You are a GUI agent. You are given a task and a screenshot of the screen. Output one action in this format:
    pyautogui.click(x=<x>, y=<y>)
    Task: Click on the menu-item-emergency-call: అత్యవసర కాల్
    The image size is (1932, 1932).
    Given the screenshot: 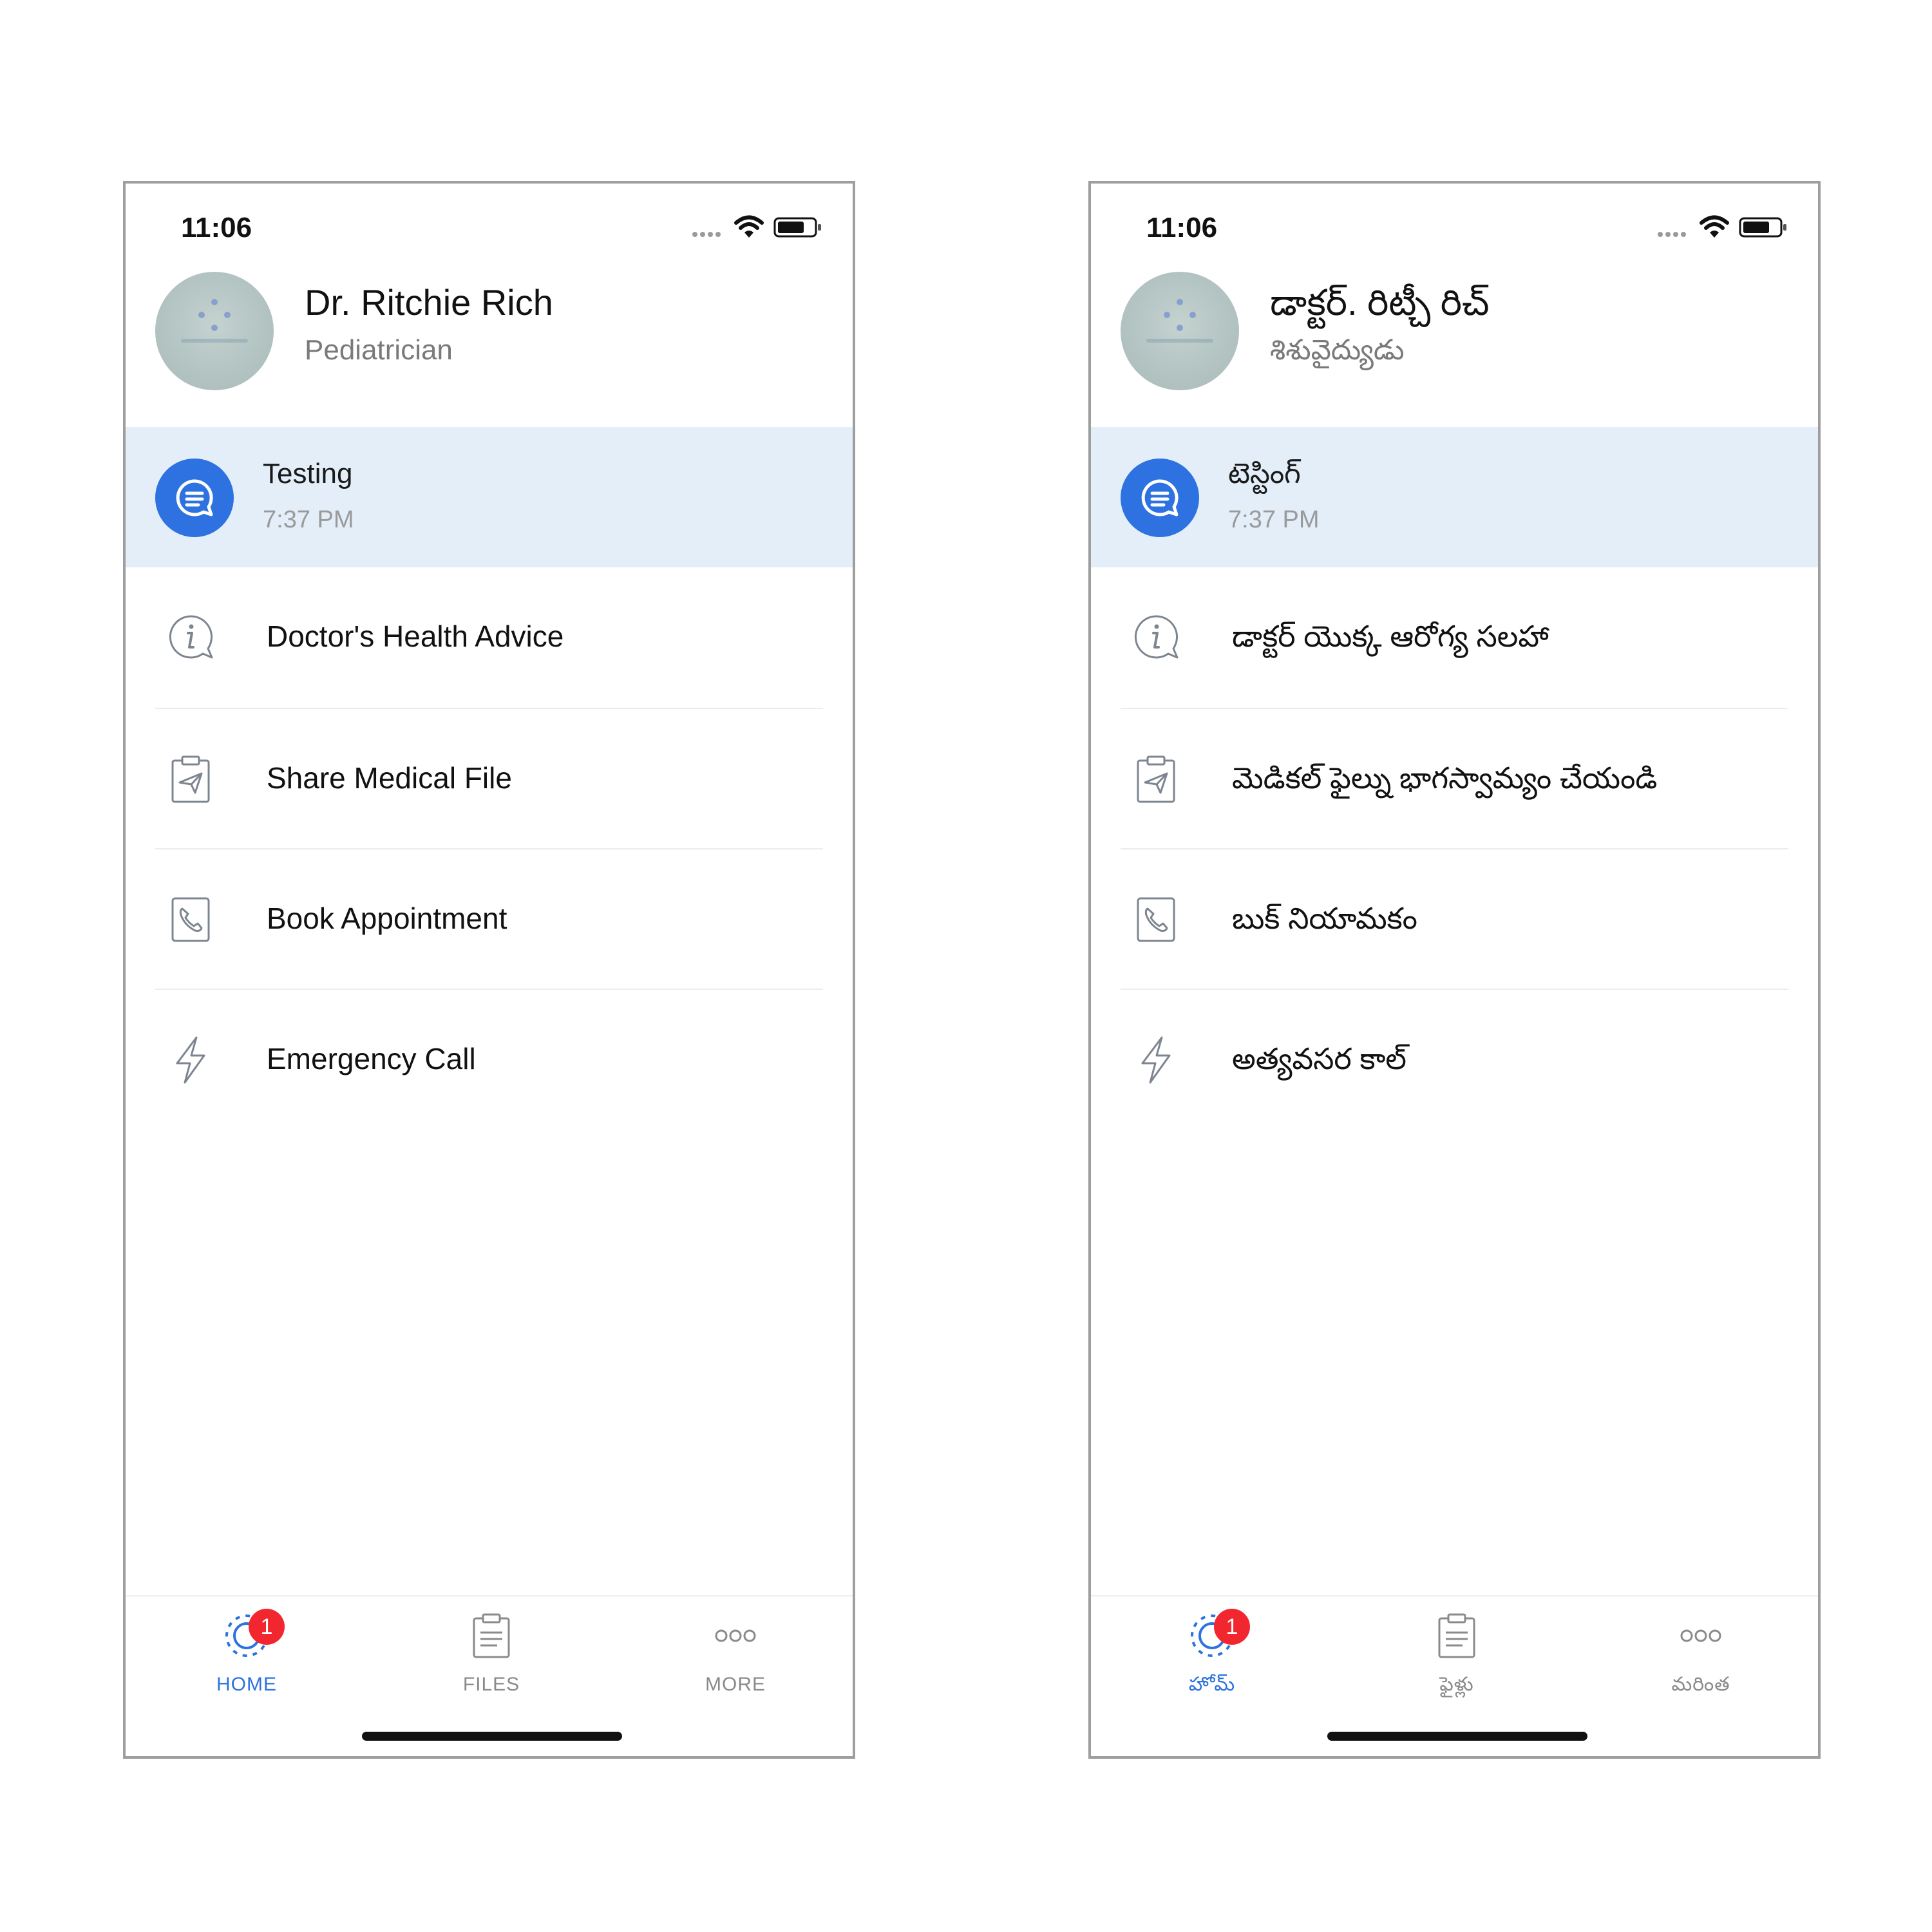 What is the action you would take?
    pyautogui.click(x=1454, y=1060)
    